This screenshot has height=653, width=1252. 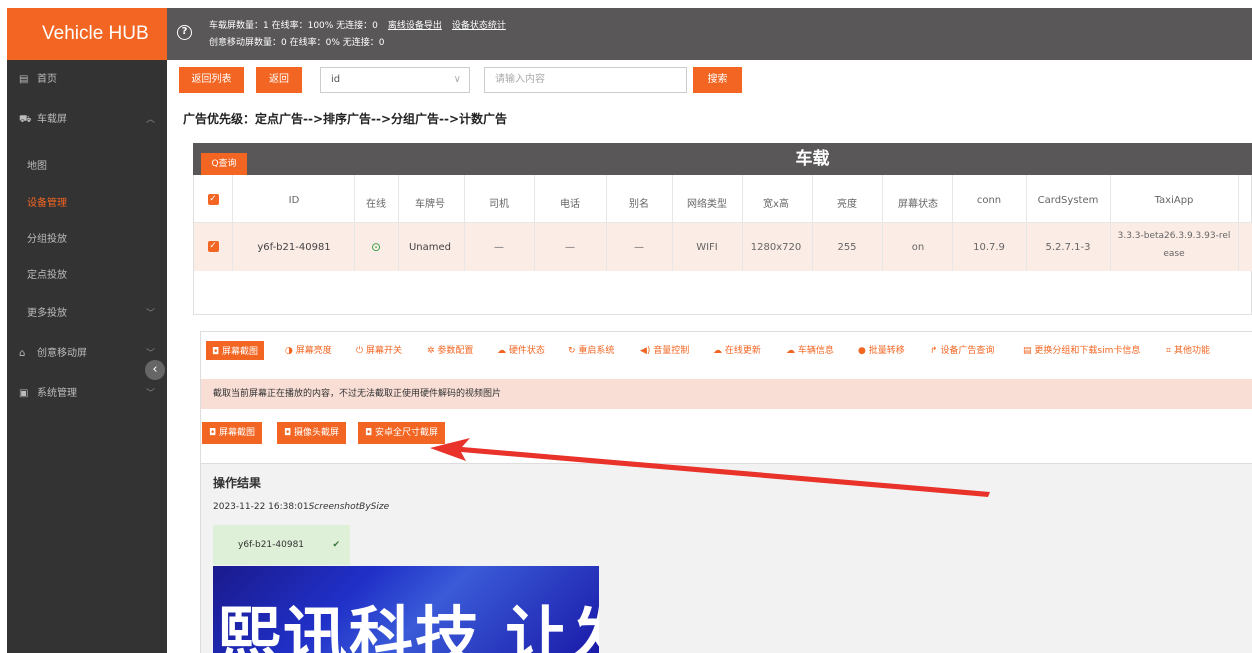 What do you see at coordinates (918, 204) in the screenshot?
I see `col-screen-status: 屏幕状态` at bounding box center [918, 204].